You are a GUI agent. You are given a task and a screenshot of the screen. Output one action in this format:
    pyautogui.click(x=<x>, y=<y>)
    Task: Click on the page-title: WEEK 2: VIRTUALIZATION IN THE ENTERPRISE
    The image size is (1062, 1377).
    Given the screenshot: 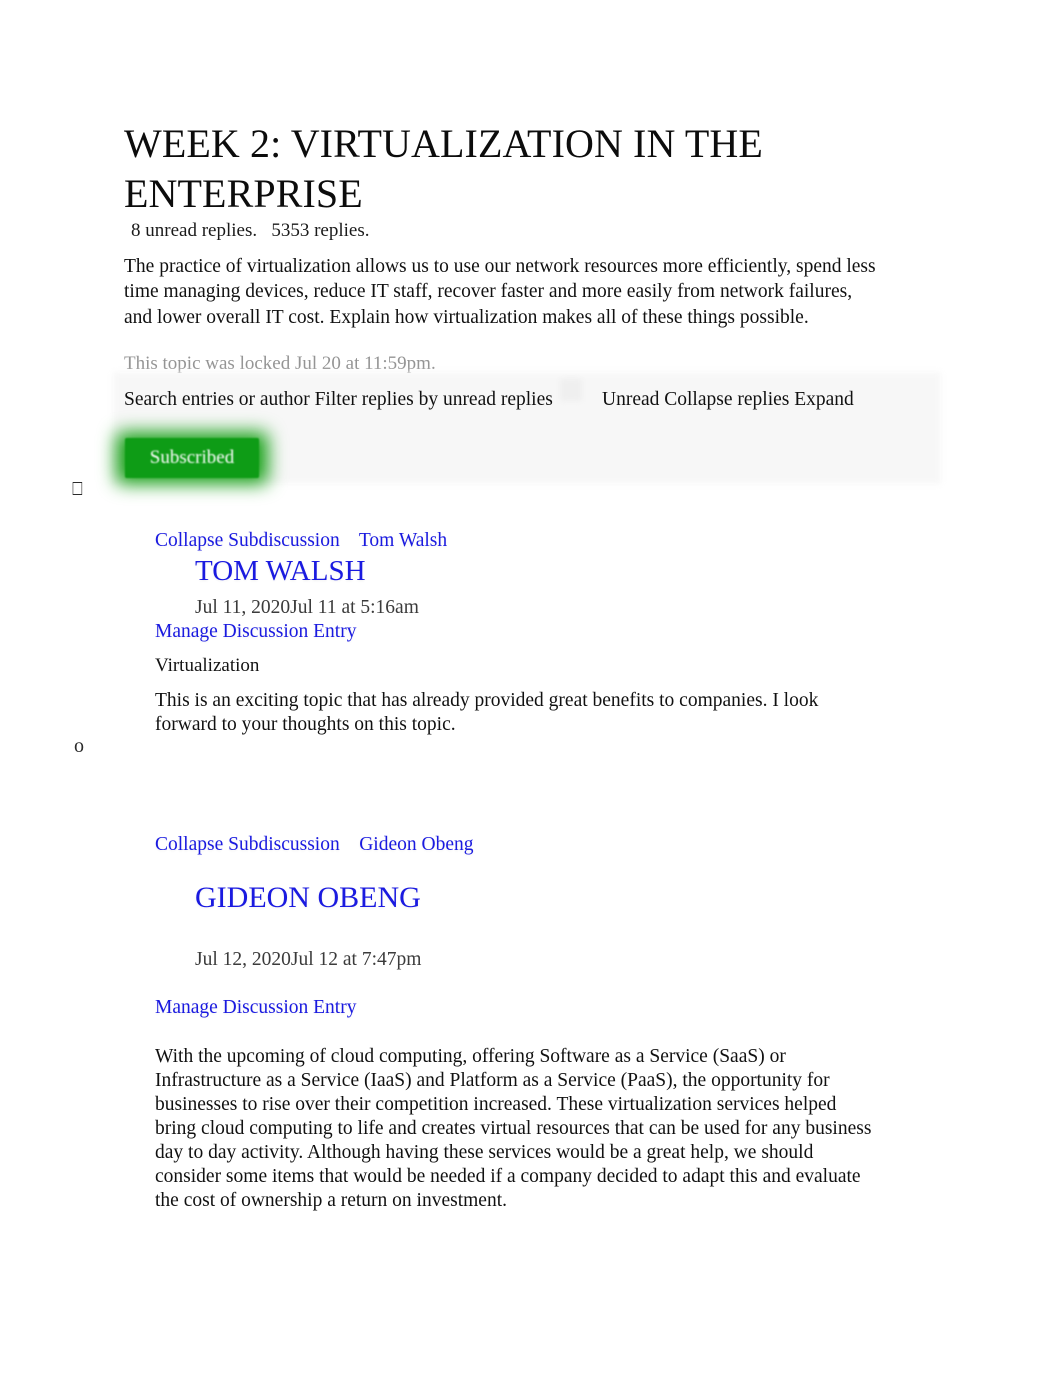 What is the action you would take?
    pyautogui.click(x=443, y=168)
    